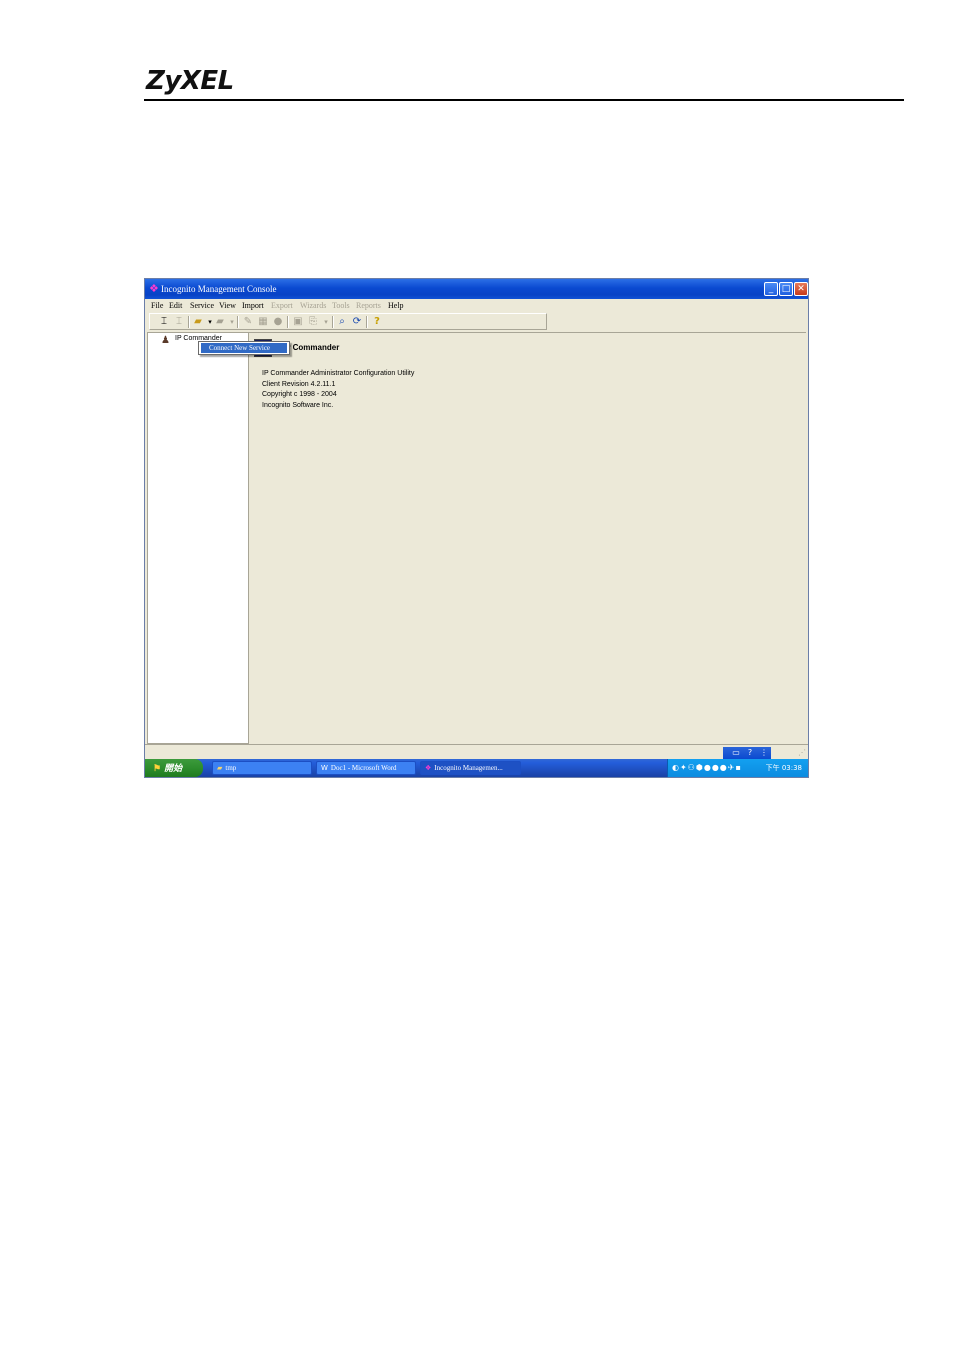 Image resolution: width=954 pixels, height=1350 pixels. What do you see at coordinates (198, 322) in the screenshot?
I see `open-folder-icon: ▰` at bounding box center [198, 322].